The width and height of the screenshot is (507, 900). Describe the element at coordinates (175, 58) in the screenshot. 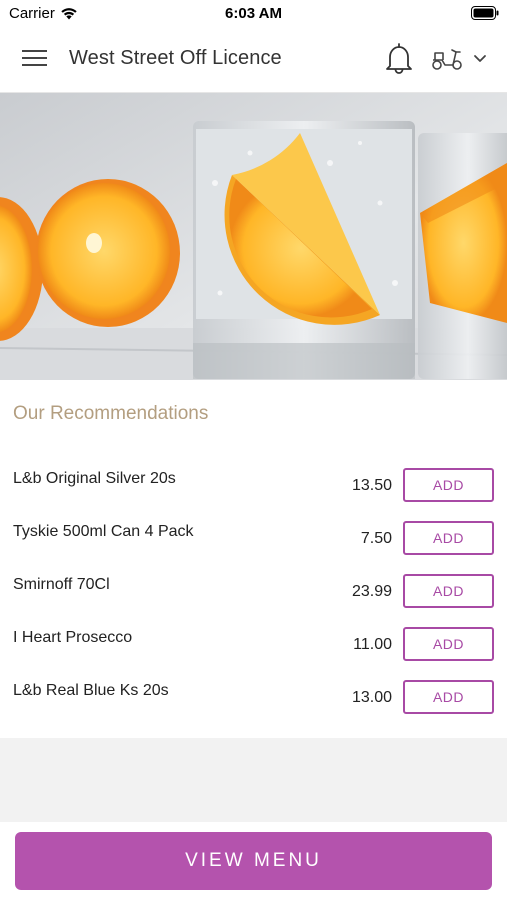

I see `page-title: West Street Off Licence` at that location.